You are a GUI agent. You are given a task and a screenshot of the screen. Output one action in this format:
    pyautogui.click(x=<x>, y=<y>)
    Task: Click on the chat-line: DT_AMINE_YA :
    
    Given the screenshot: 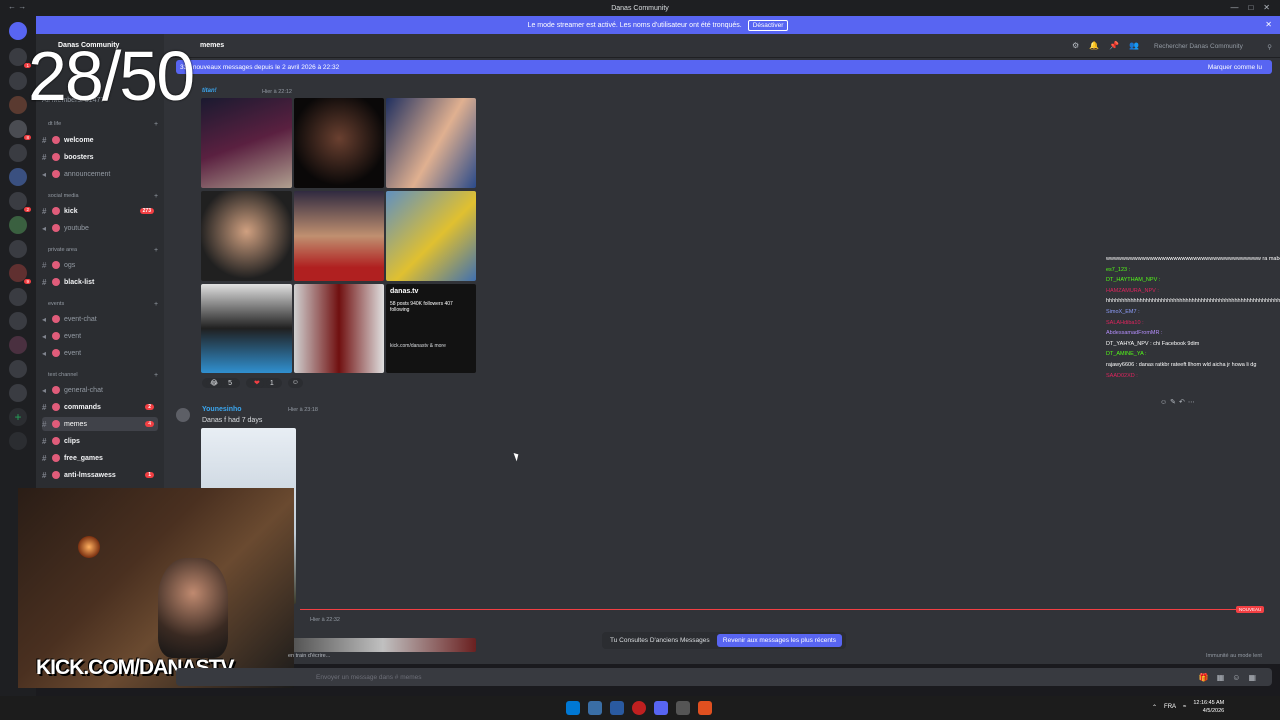 What is the action you would take?
    pyautogui.click(x=1126, y=354)
    